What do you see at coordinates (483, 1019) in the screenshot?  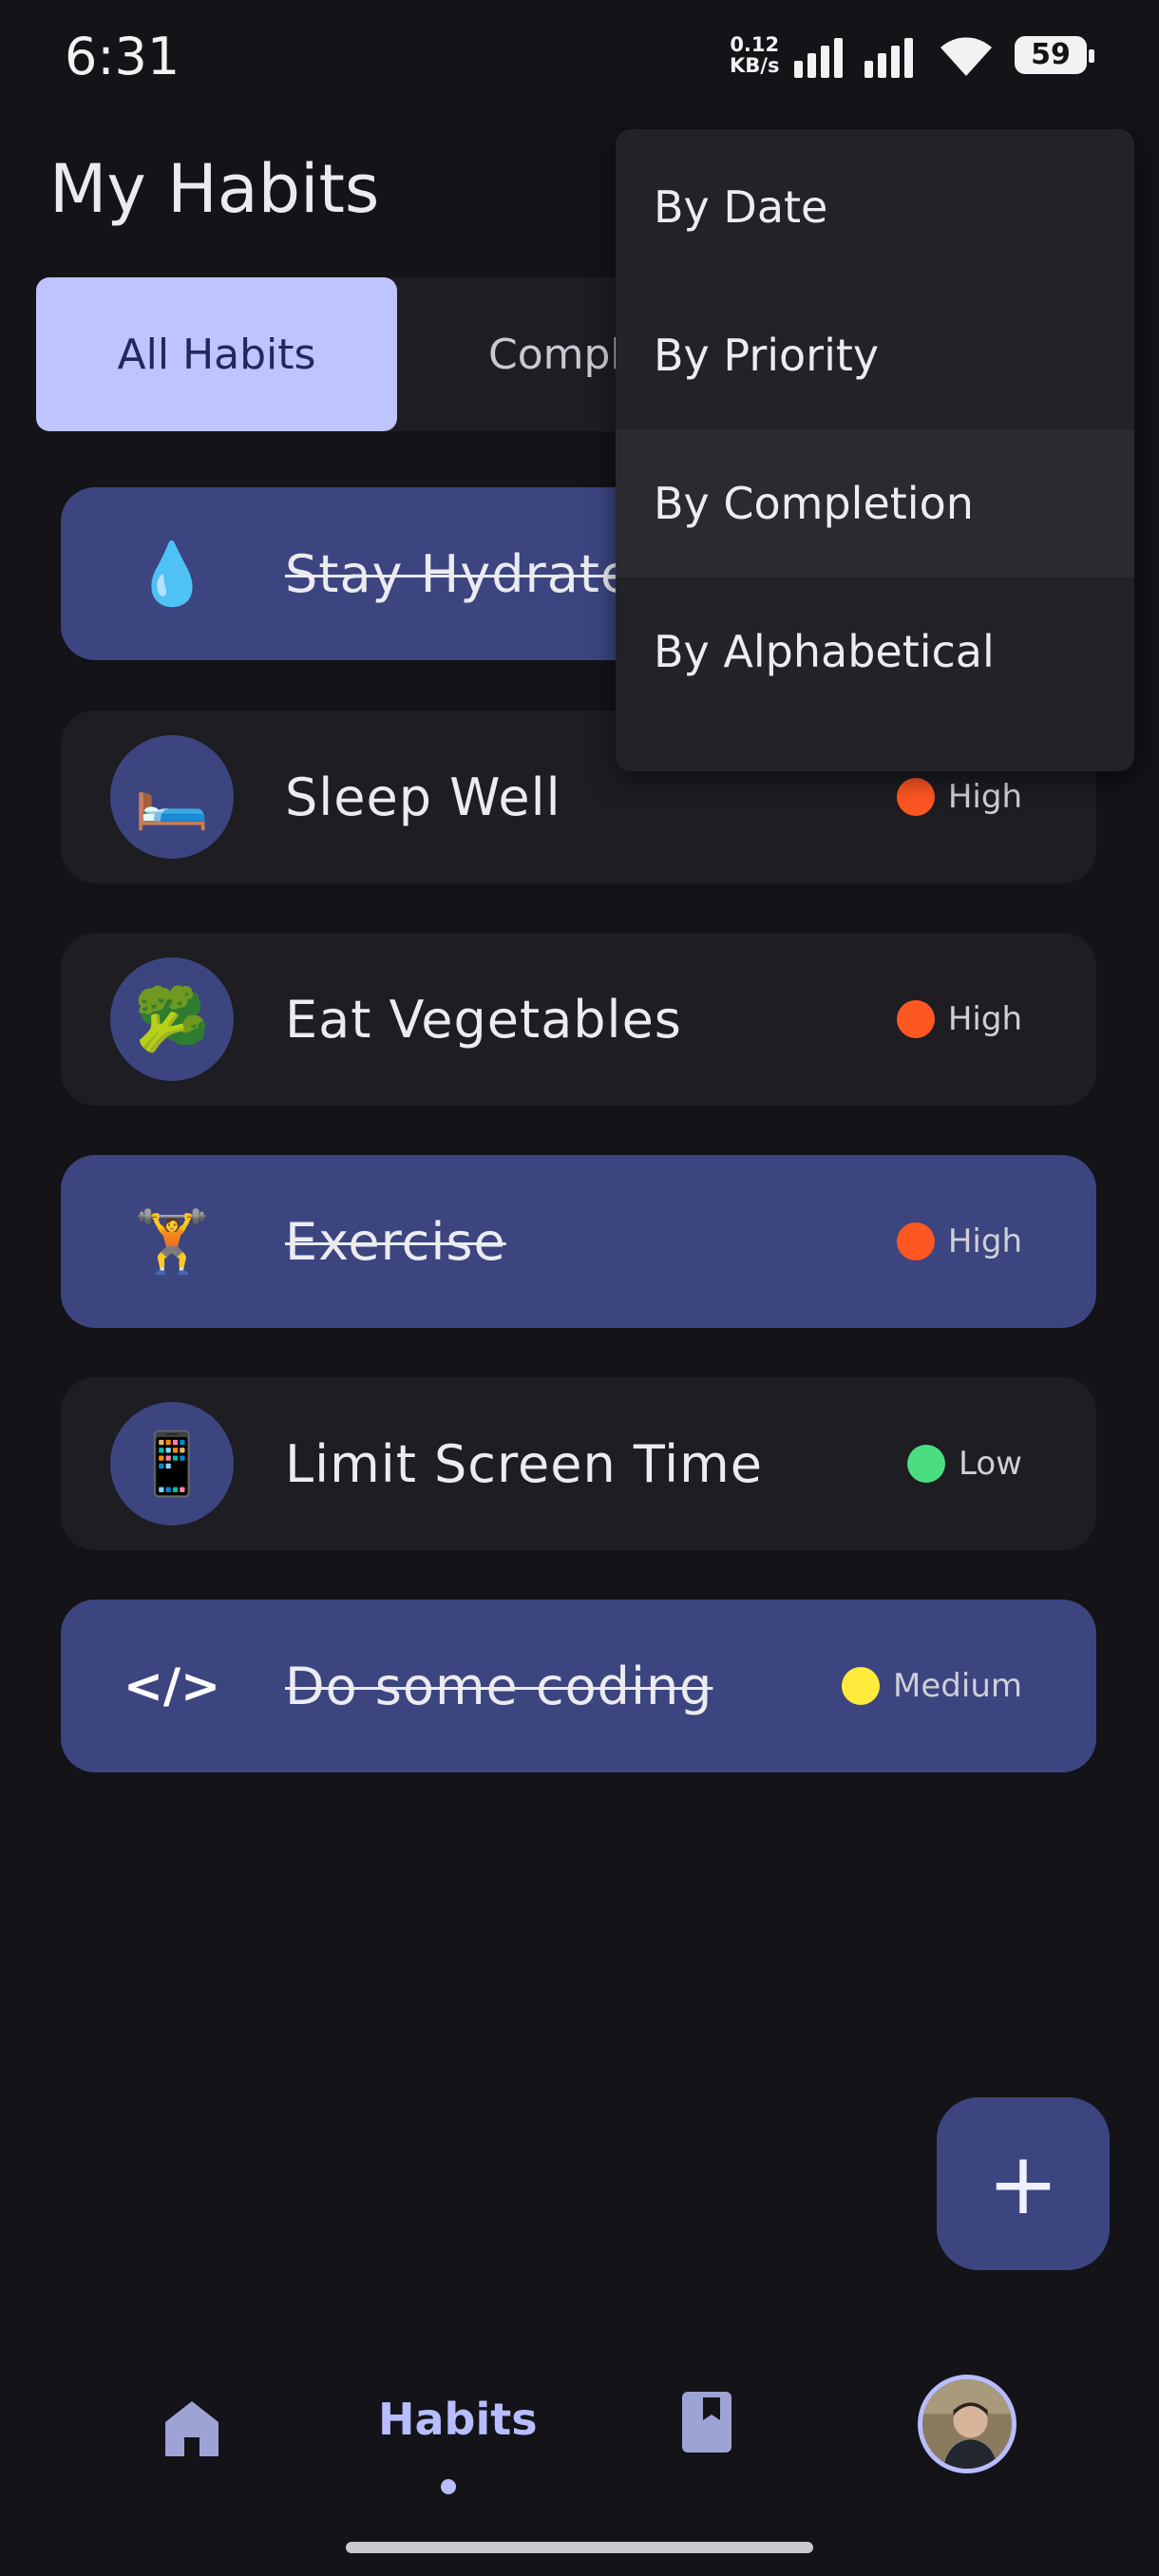 I see `habit-name: Eat Vegetables` at bounding box center [483, 1019].